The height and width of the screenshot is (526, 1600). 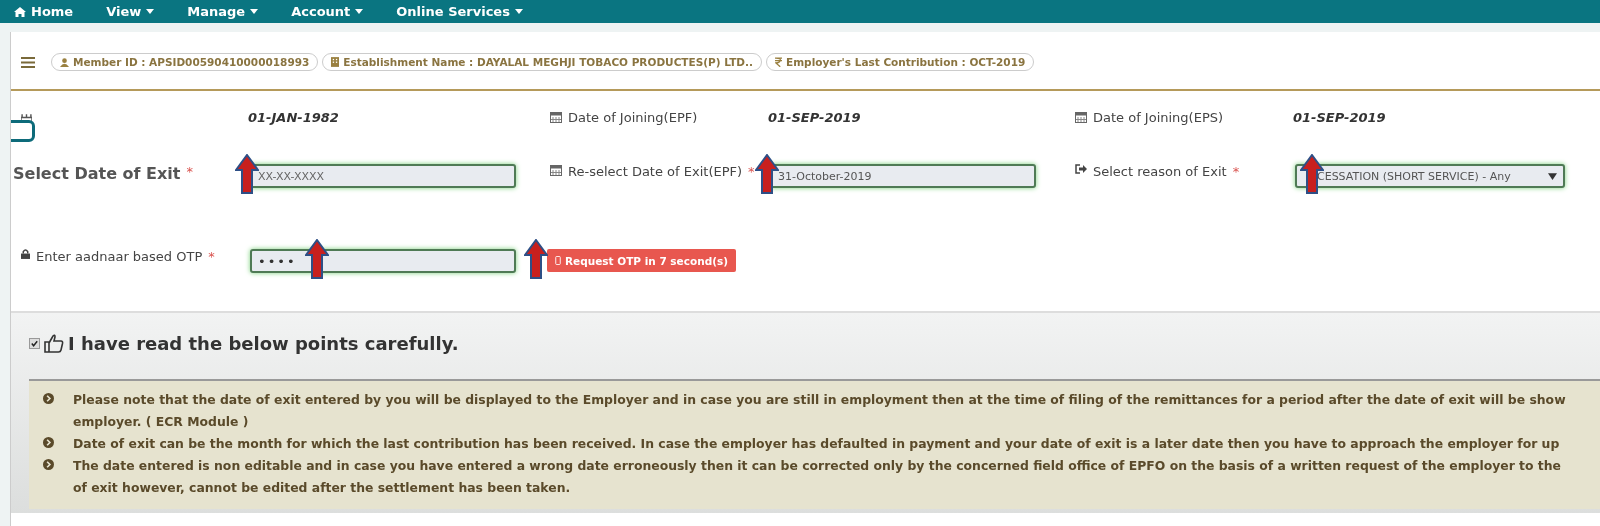 I want to click on menu-icon, so click(x=28, y=62).